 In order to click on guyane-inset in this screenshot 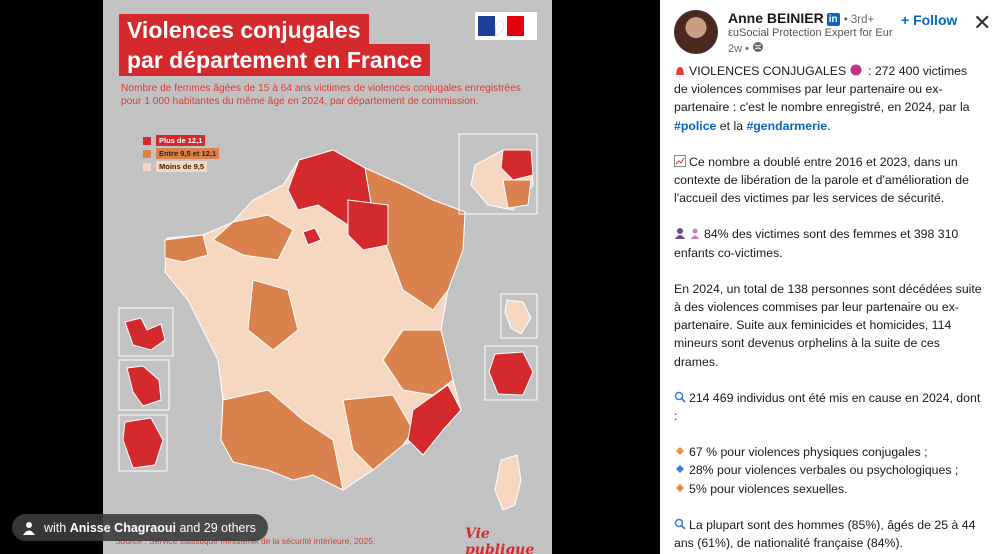, I will do `click(143, 443)`.